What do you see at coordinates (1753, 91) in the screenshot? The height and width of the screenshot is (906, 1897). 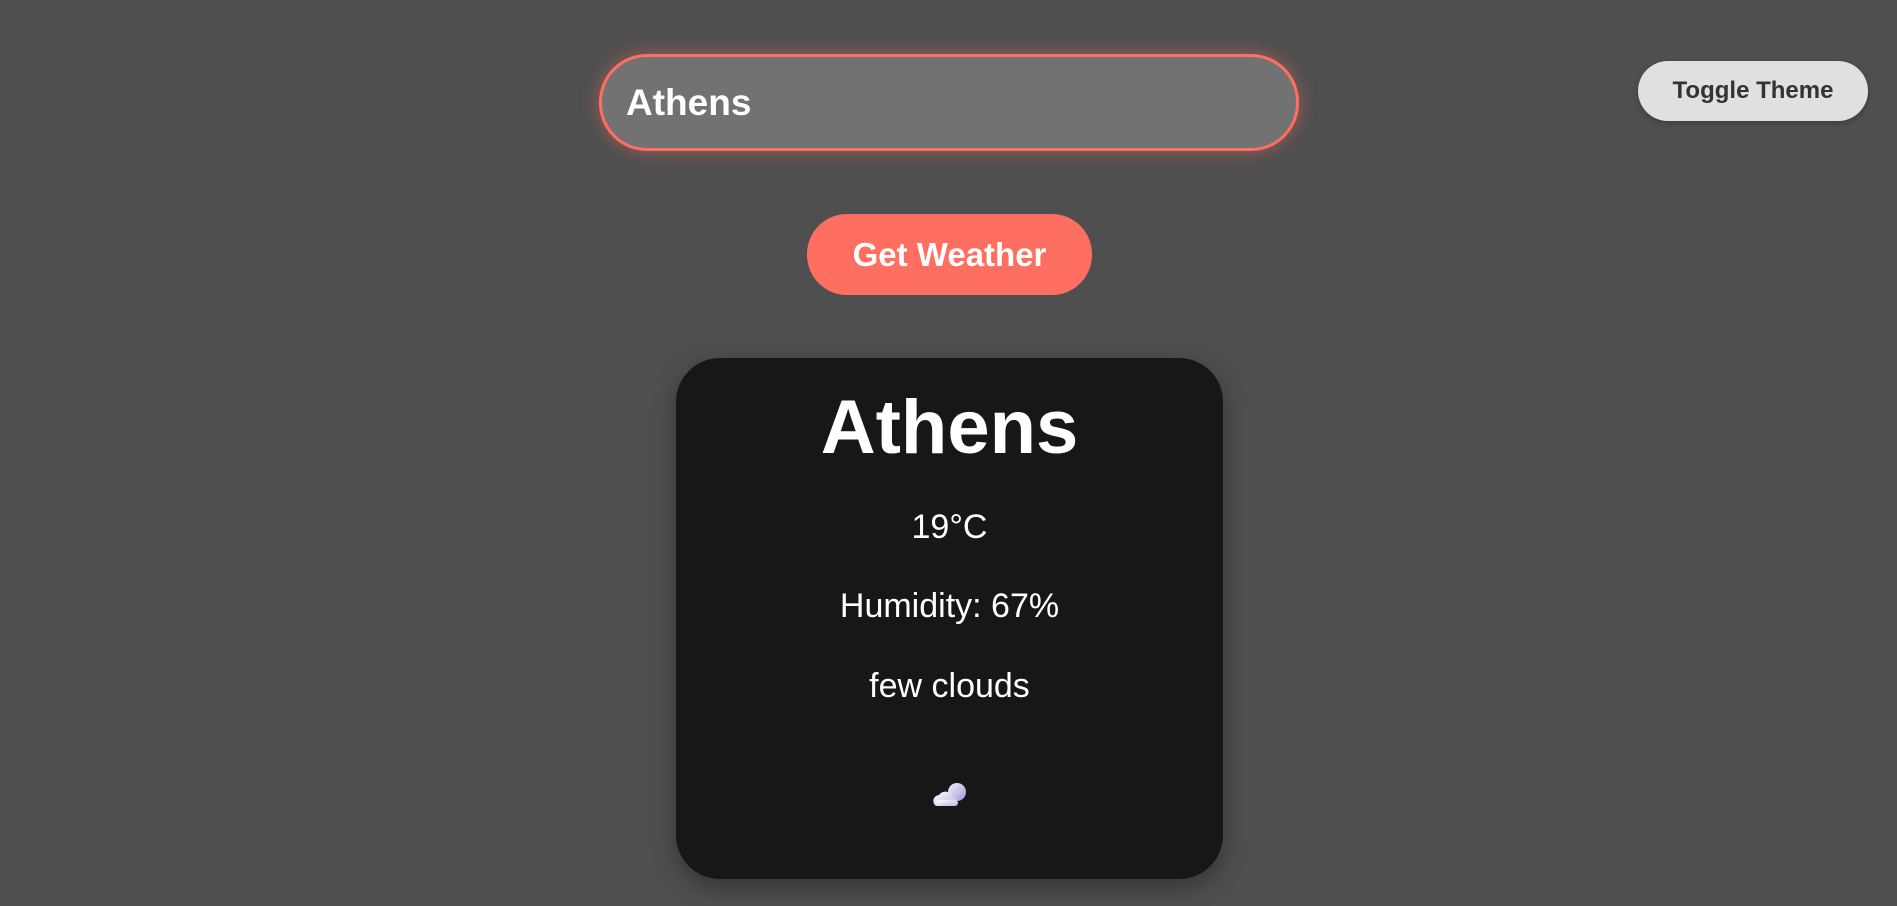 I see `toggle-theme-button: Toggle Theme` at bounding box center [1753, 91].